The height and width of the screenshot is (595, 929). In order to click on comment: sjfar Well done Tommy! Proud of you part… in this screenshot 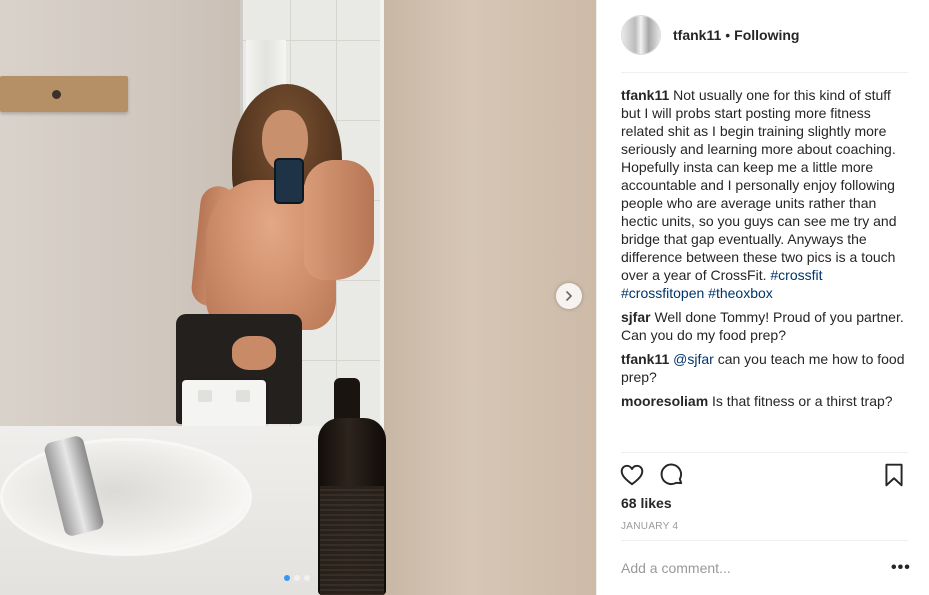, I will do `click(764, 326)`.